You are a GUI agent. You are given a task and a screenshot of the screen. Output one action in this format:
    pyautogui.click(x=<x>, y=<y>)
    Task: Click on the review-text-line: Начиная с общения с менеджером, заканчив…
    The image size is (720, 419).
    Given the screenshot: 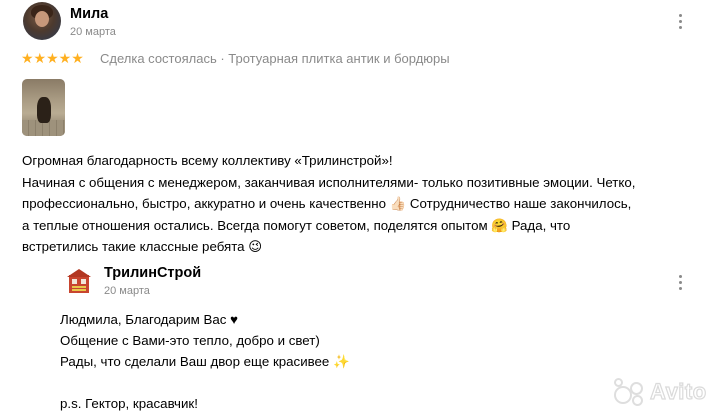 What is the action you would take?
    pyautogui.click(x=329, y=182)
    